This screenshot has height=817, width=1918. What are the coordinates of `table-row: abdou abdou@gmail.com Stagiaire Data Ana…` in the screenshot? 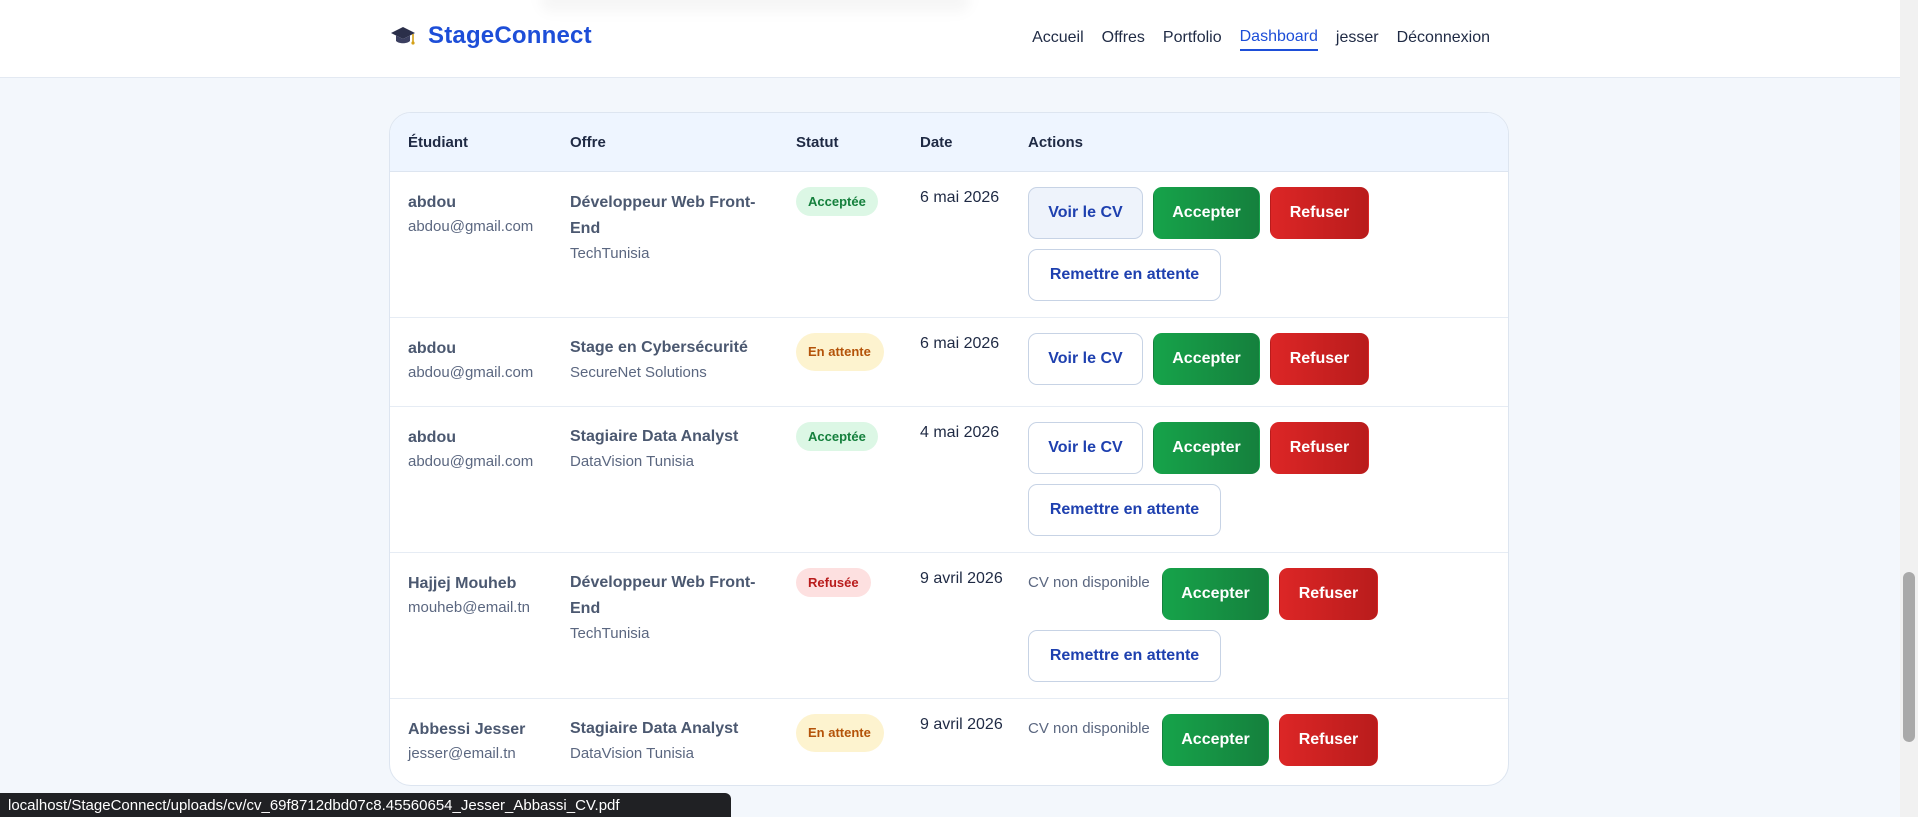 It's located at (949, 480).